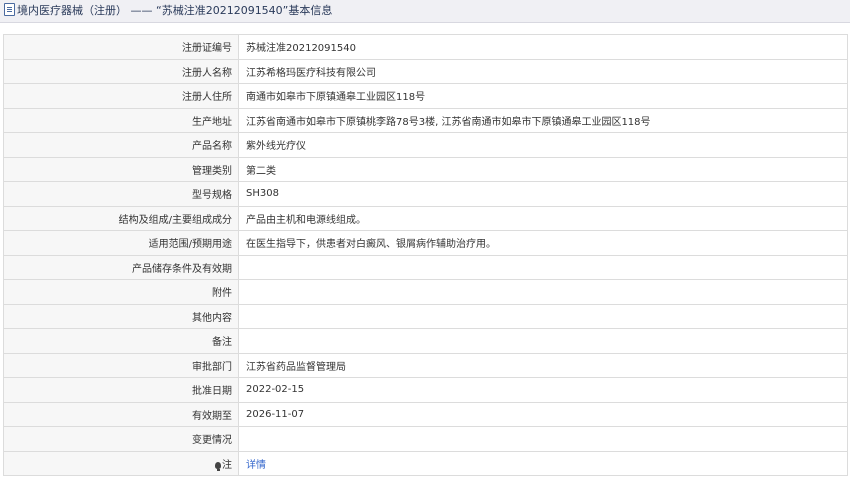 This screenshot has height=480, width=850. Describe the element at coordinates (543, 414) in the screenshot. I see `field-value: 2026-11-07` at that location.